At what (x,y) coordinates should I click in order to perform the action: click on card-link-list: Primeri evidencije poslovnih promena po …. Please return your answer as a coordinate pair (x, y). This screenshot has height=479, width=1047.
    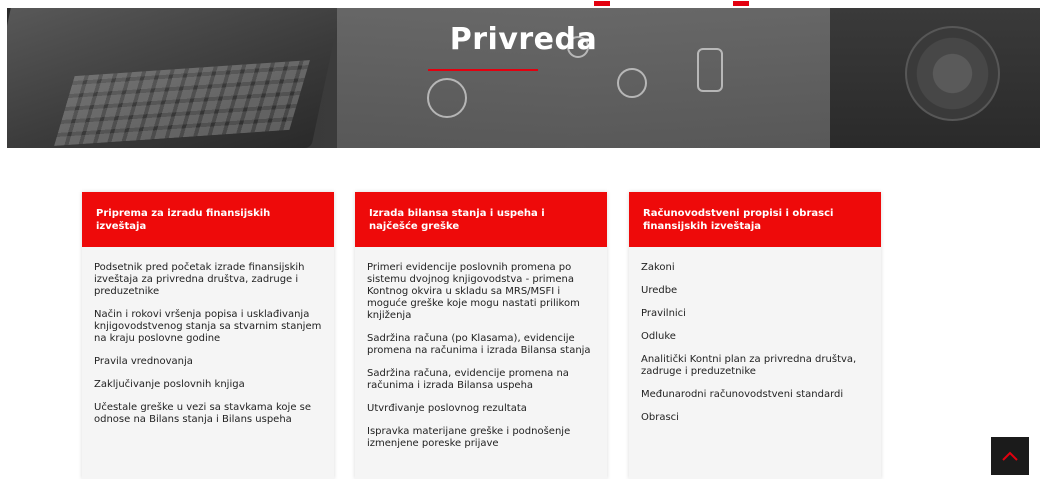
    Looking at the image, I should click on (481, 348).